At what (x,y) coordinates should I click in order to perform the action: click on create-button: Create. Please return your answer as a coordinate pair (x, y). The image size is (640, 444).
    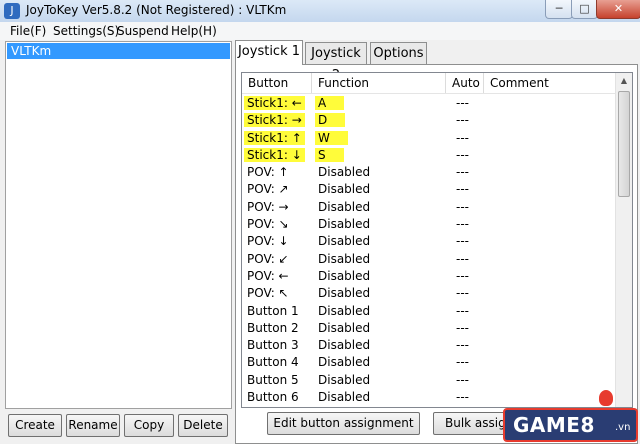
    Looking at the image, I should click on (35, 425).